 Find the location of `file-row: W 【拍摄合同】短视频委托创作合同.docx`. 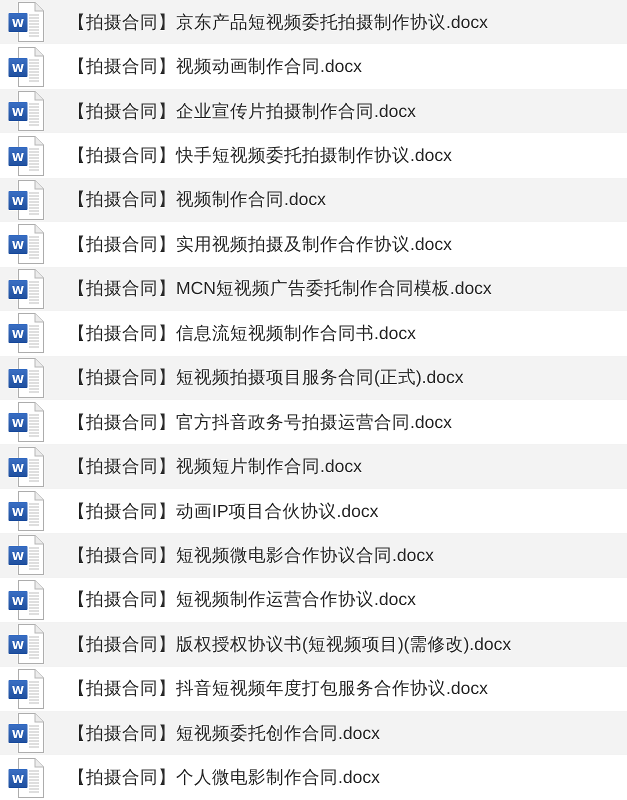

file-row: W 【拍摄合同】短视频委托创作合同.docx is located at coordinates (313, 733).